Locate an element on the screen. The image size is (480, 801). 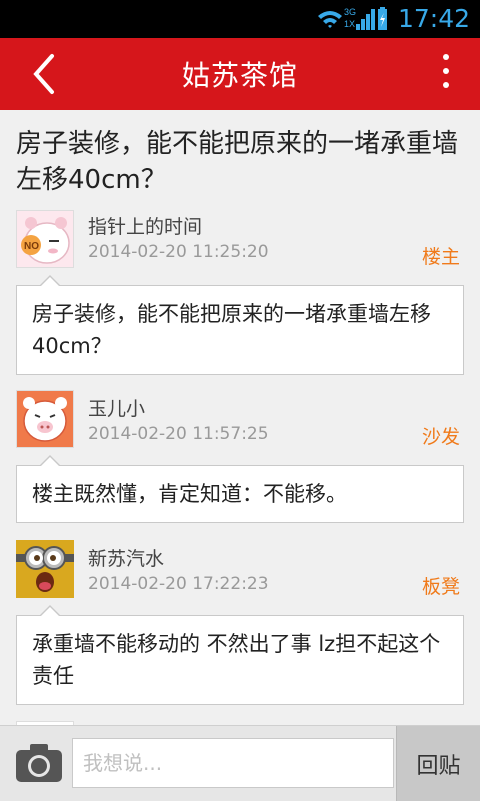
reply-input is located at coordinates (233, 763).